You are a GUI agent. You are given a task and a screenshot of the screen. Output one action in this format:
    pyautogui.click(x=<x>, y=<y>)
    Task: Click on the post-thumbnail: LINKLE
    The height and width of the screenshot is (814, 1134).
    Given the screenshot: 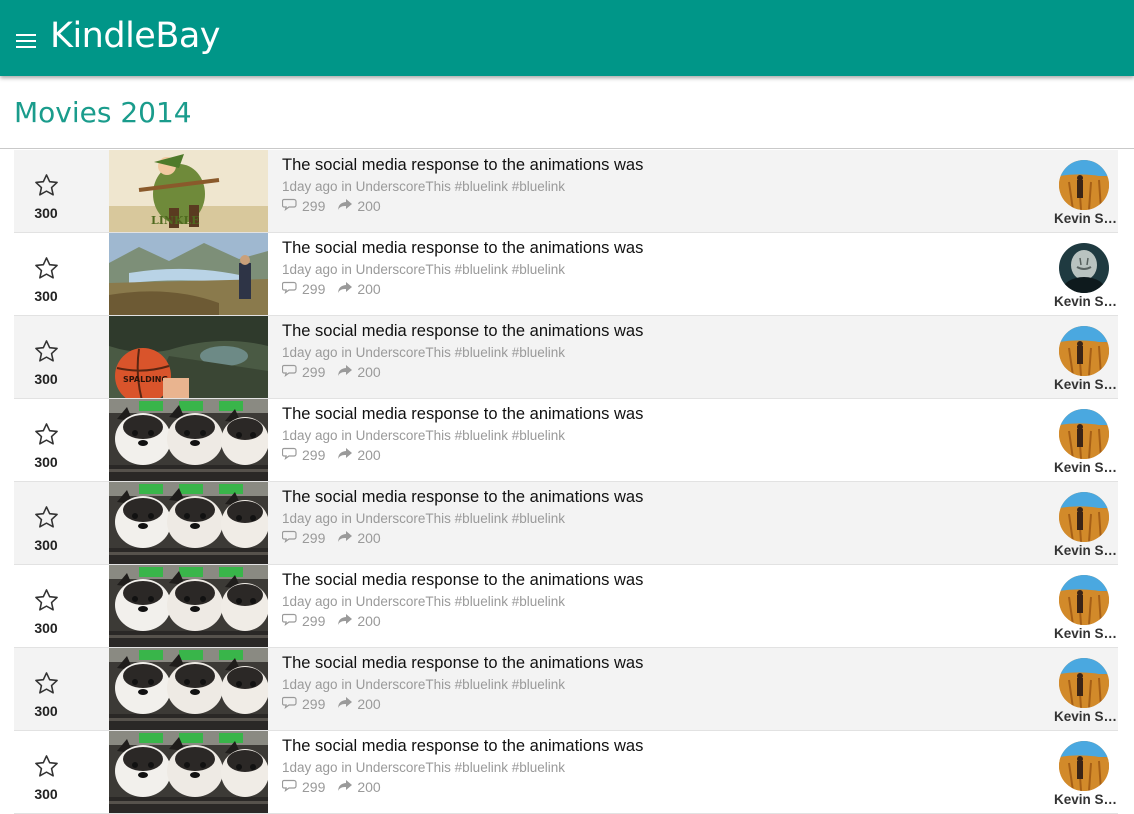 What is the action you would take?
    pyautogui.click(x=188, y=191)
    